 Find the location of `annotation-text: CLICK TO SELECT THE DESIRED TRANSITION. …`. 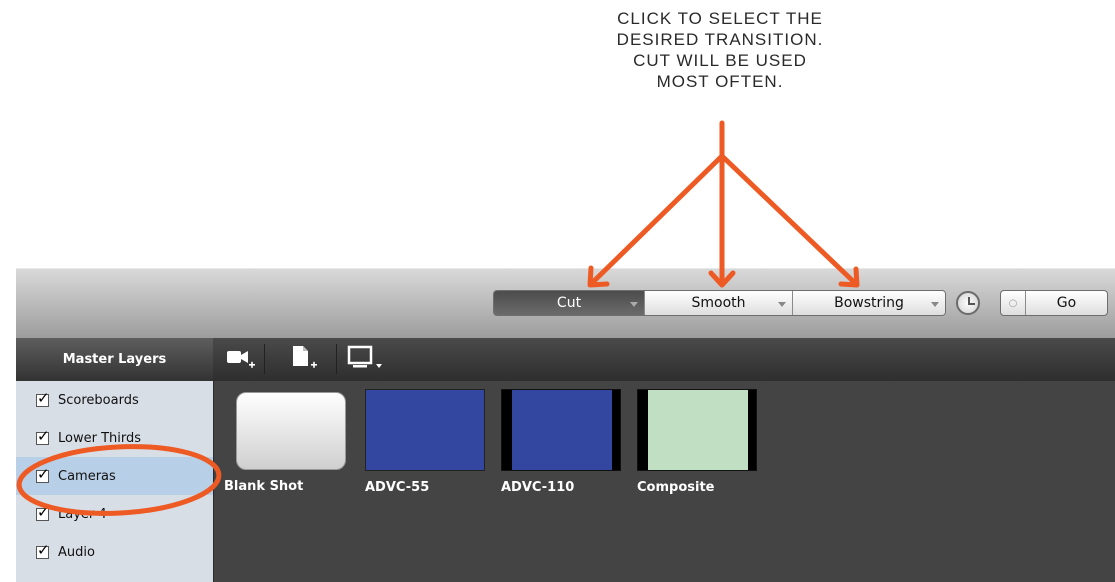

annotation-text: CLICK TO SELECT THE DESIRED TRANSITION. … is located at coordinates (720, 50).